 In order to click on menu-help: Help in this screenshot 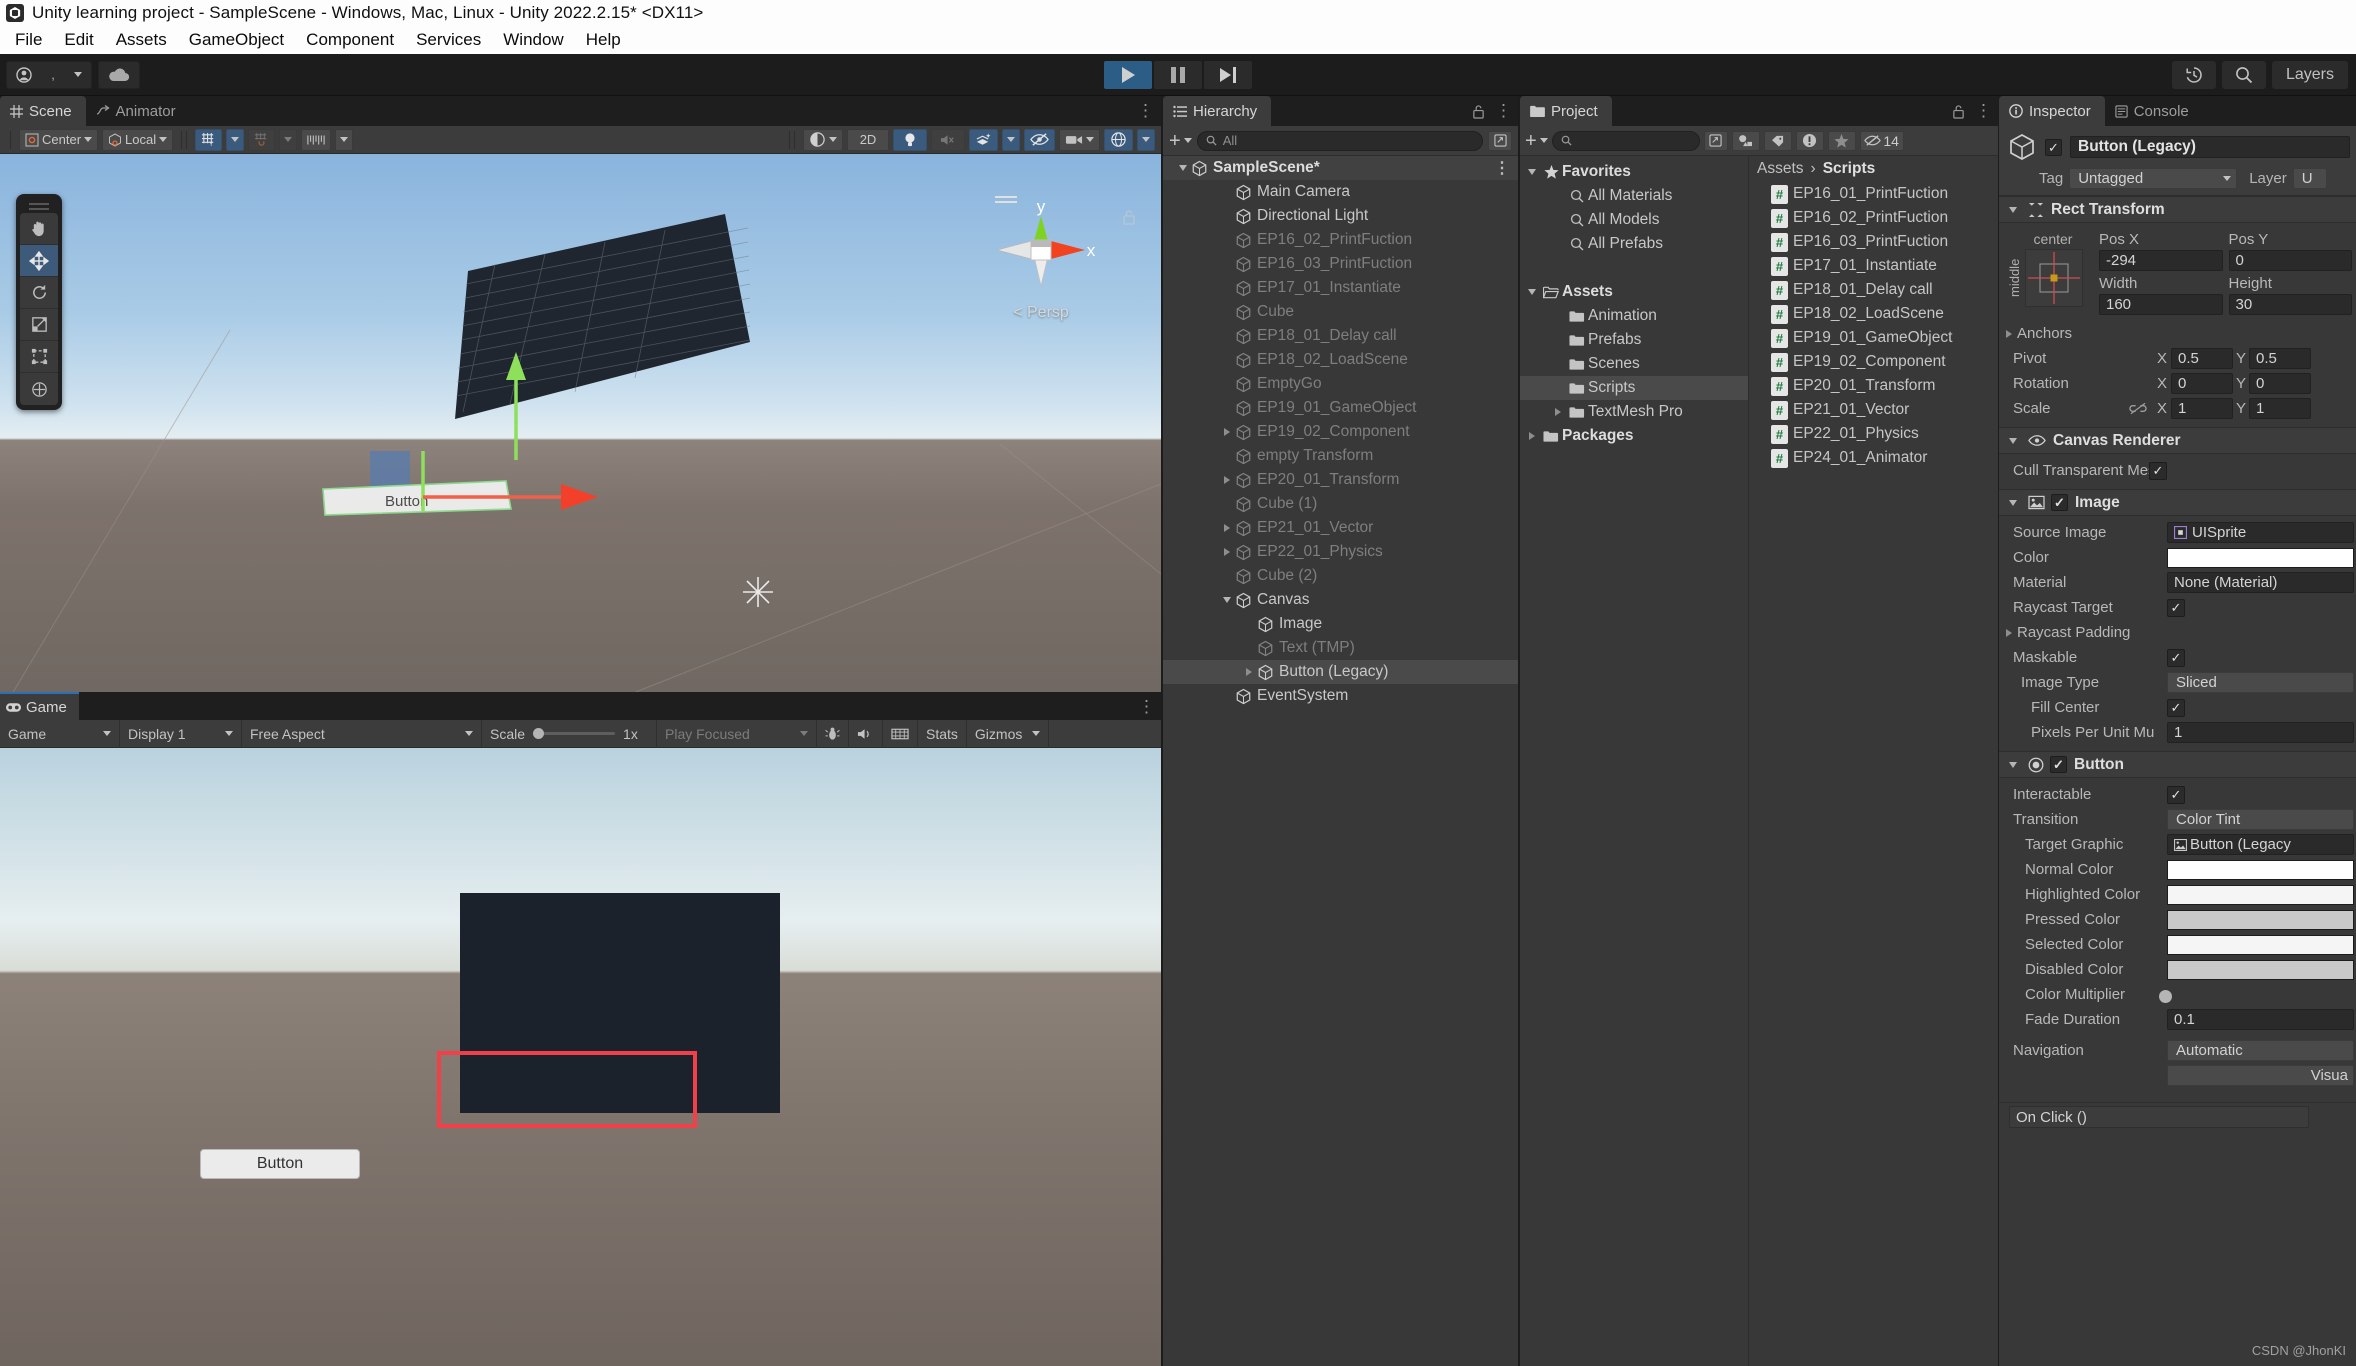, I will do `click(603, 40)`.